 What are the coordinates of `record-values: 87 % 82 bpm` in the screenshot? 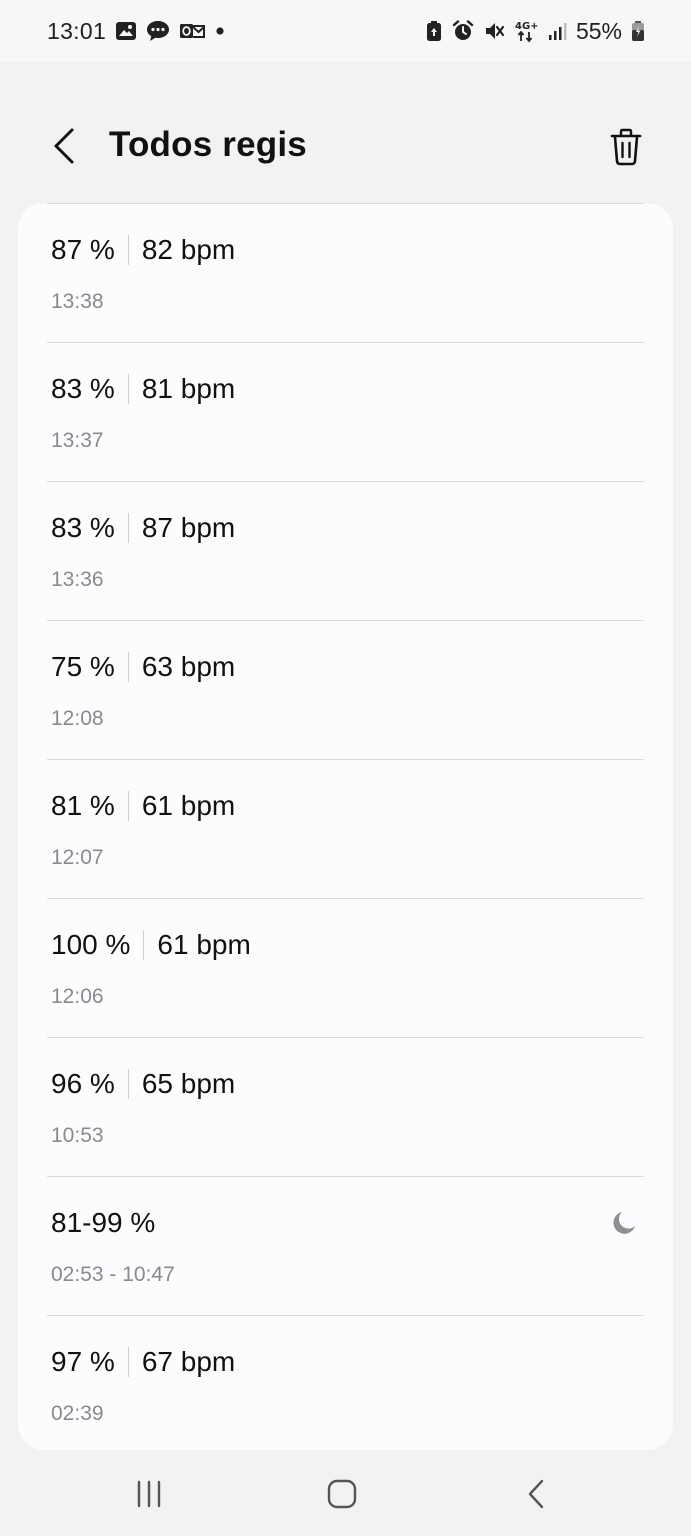 It's located at (143, 250).